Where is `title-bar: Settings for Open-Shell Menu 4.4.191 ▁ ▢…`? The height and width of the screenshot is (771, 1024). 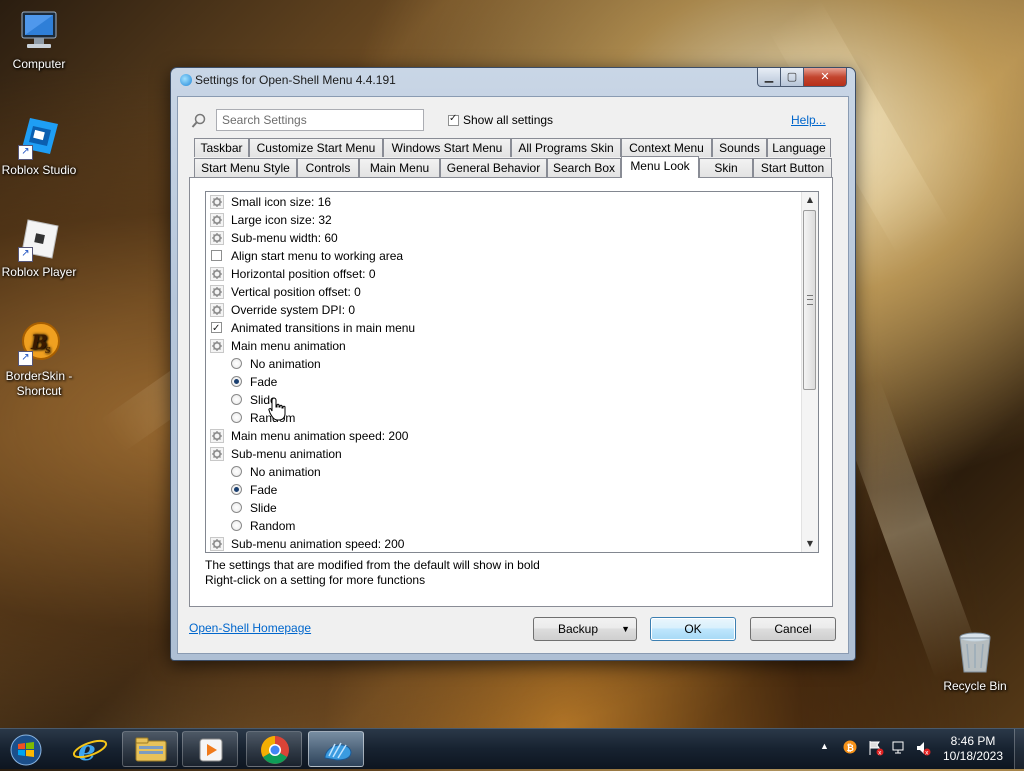 title-bar: Settings for Open-Shell Menu 4.4.191 ▁ ▢… is located at coordinates (513, 80).